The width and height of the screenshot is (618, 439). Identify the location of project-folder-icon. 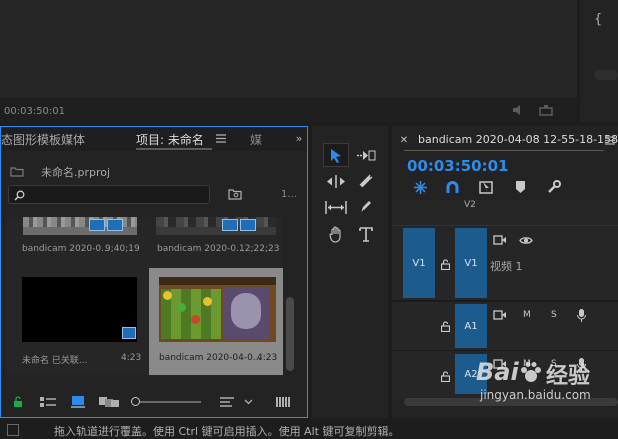
(17, 171).